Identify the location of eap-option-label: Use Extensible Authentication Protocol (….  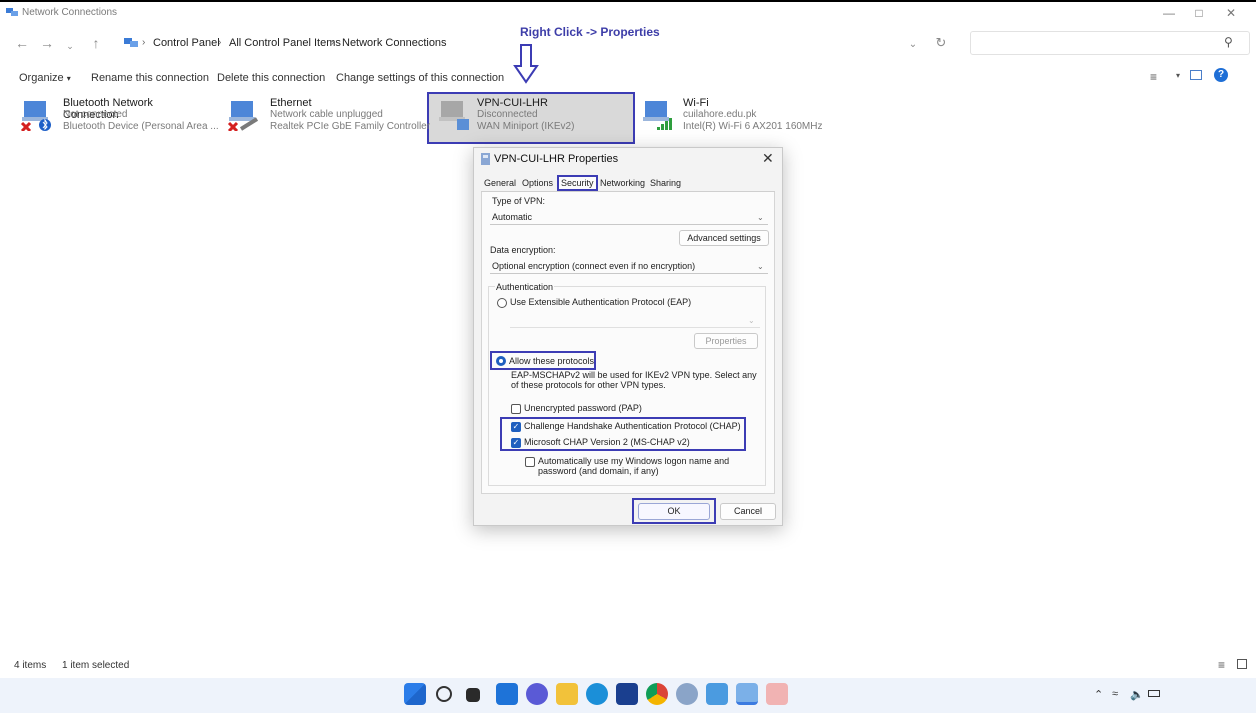
(601, 302).